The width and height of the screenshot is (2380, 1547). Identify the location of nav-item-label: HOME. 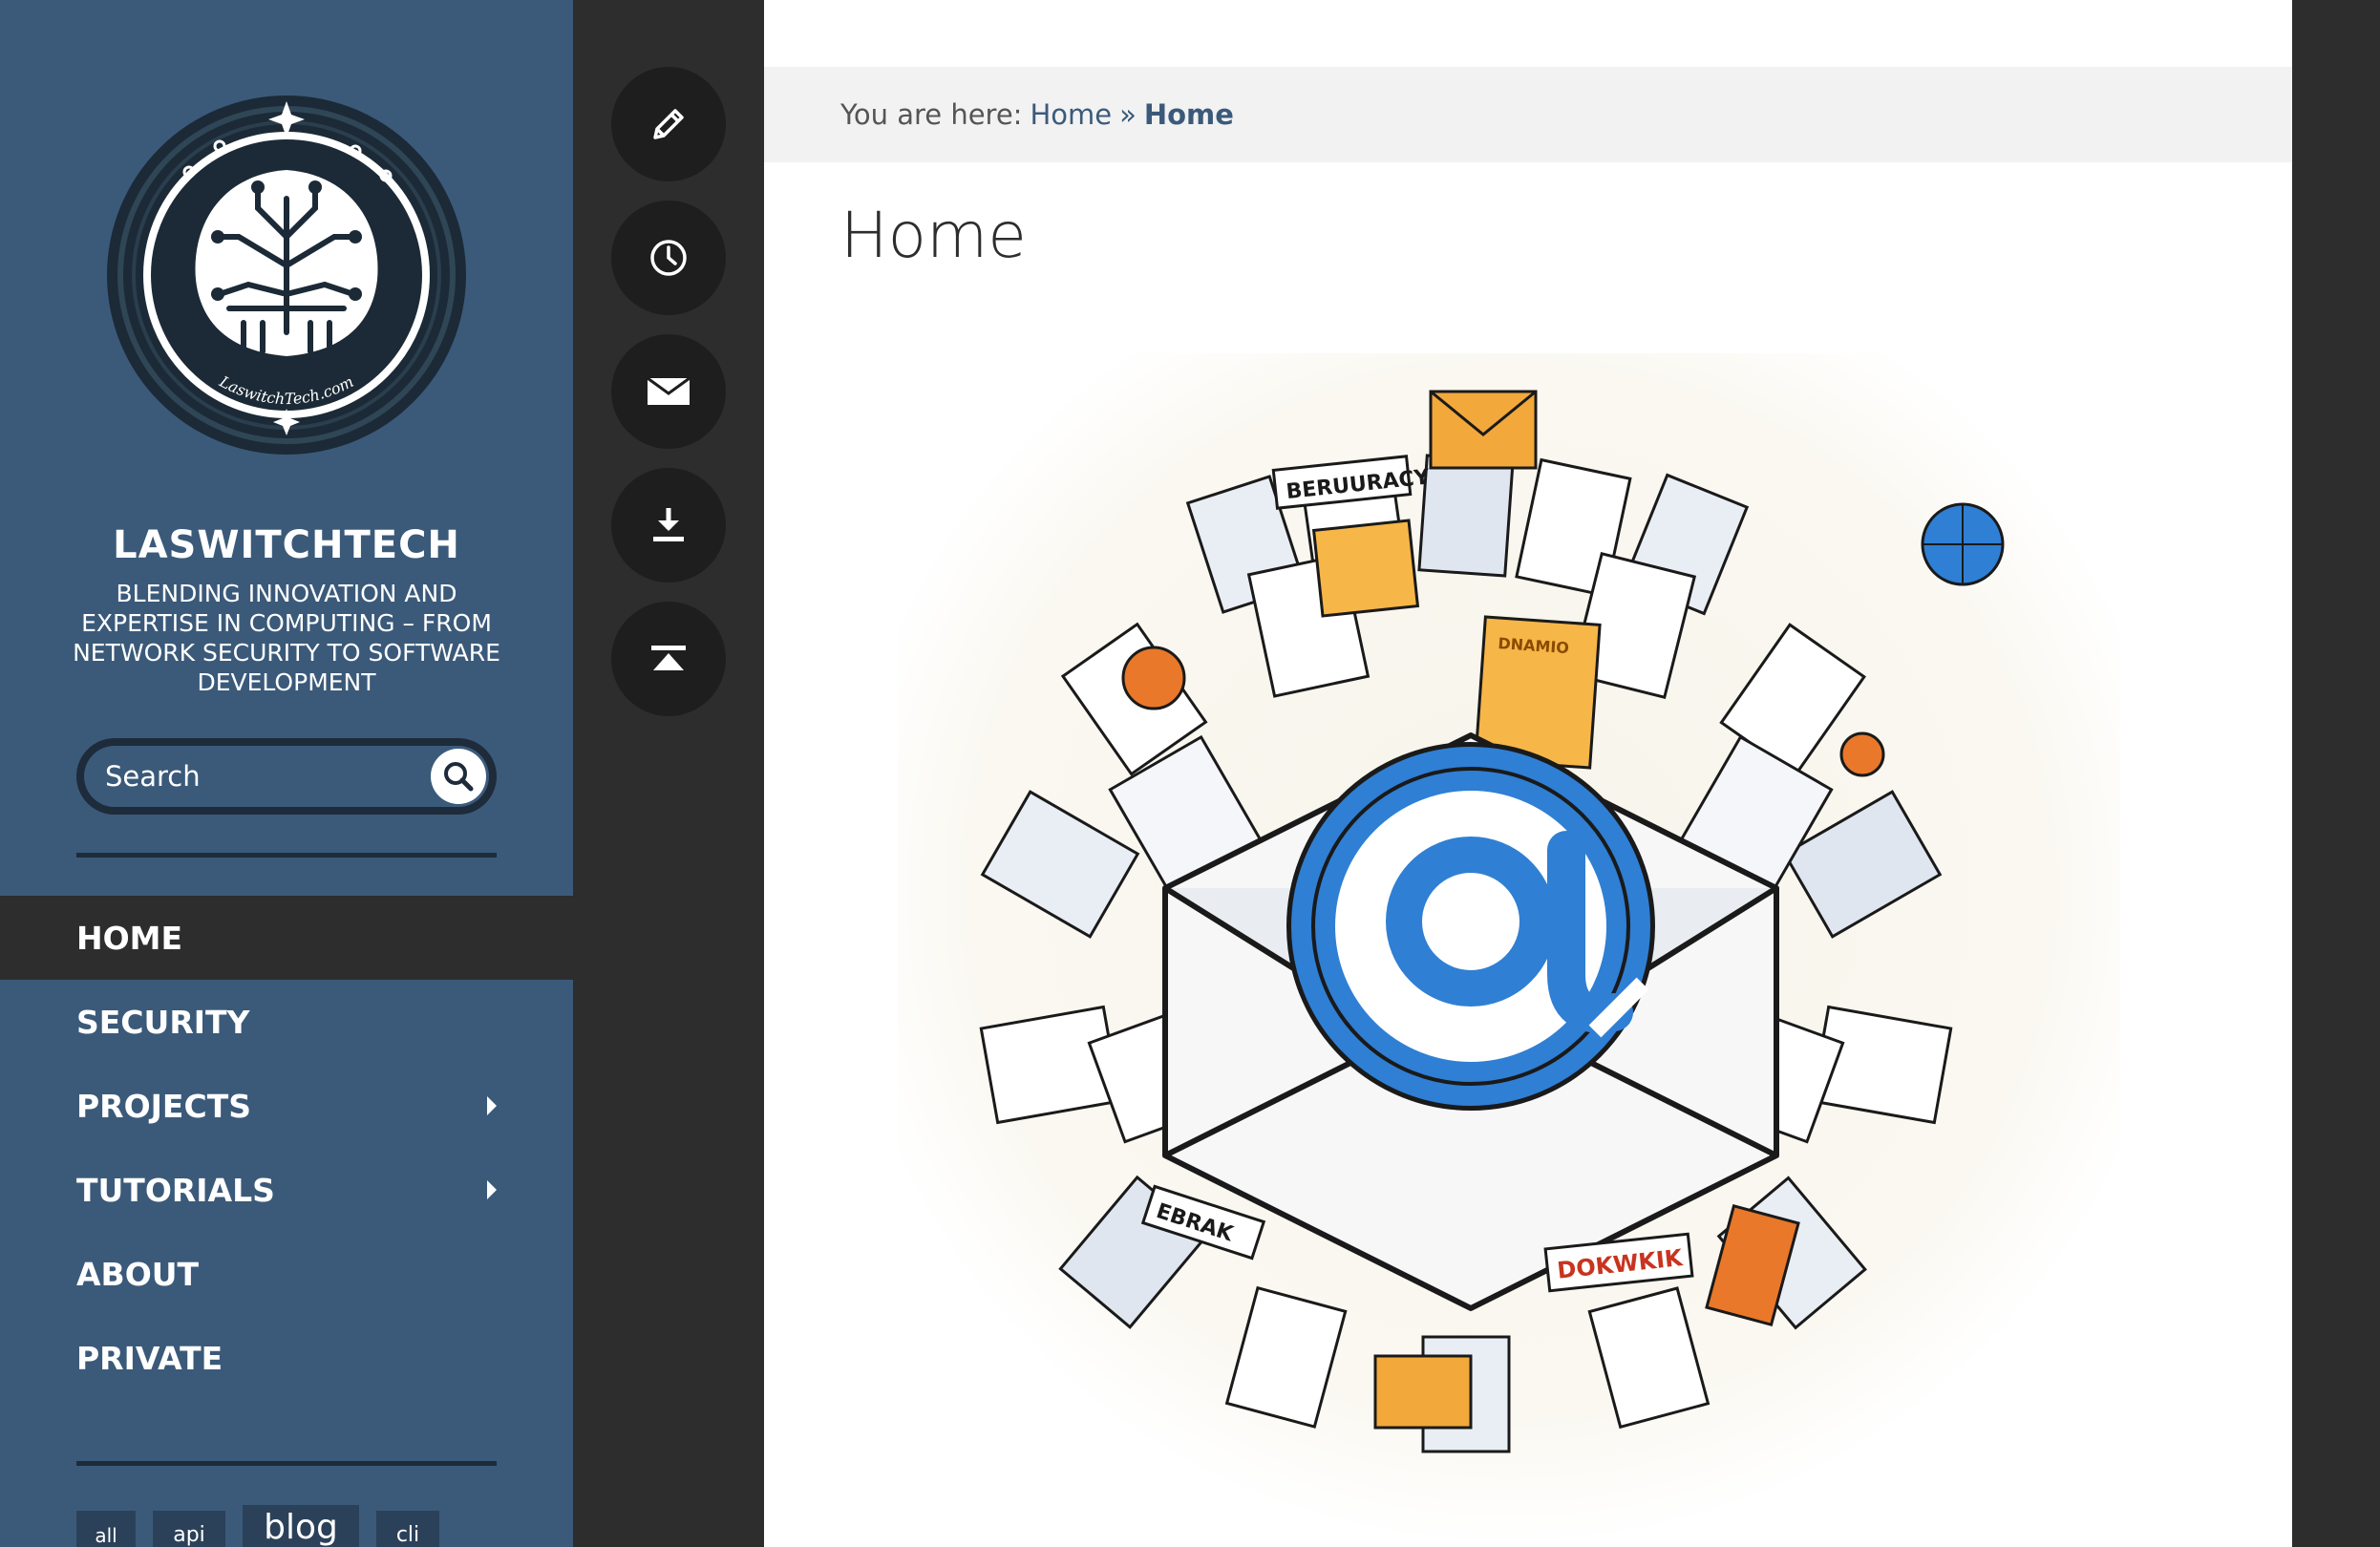
(129, 938).